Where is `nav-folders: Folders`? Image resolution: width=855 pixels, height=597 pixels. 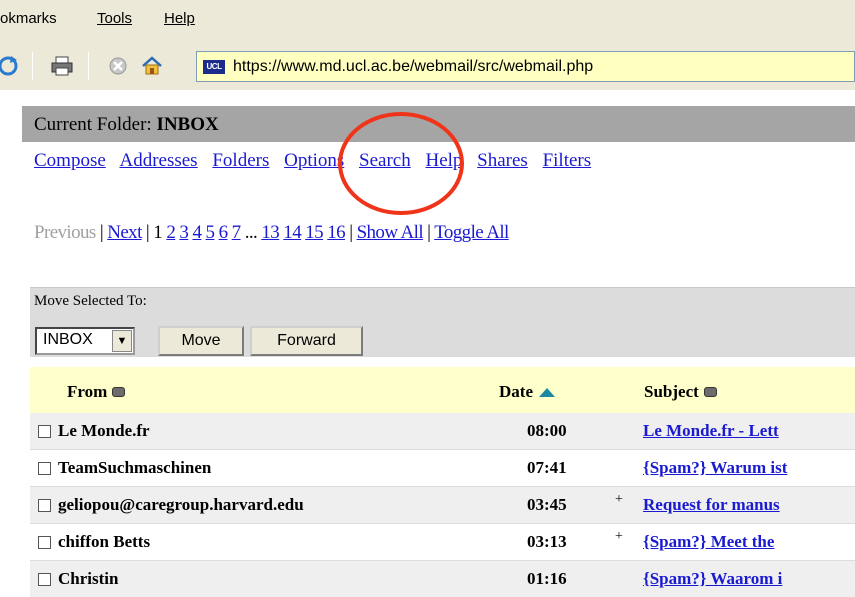 nav-folders: Folders is located at coordinates (240, 160).